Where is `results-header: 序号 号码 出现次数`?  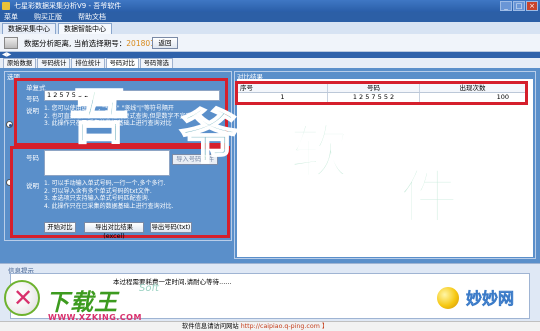 results-header: 序号 号码 出现次数 is located at coordinates (381, 88).